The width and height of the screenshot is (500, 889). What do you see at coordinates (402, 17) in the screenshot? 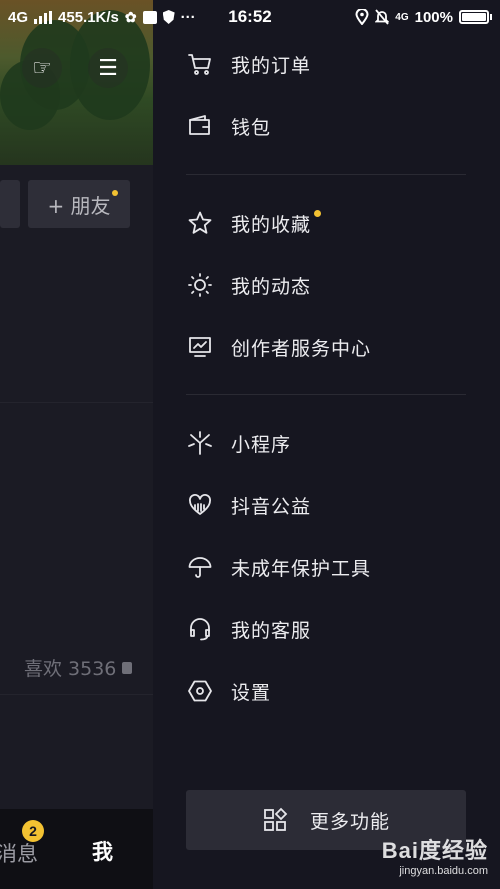
I see `network-type-2: 4G` at bounding box center [402, 17].